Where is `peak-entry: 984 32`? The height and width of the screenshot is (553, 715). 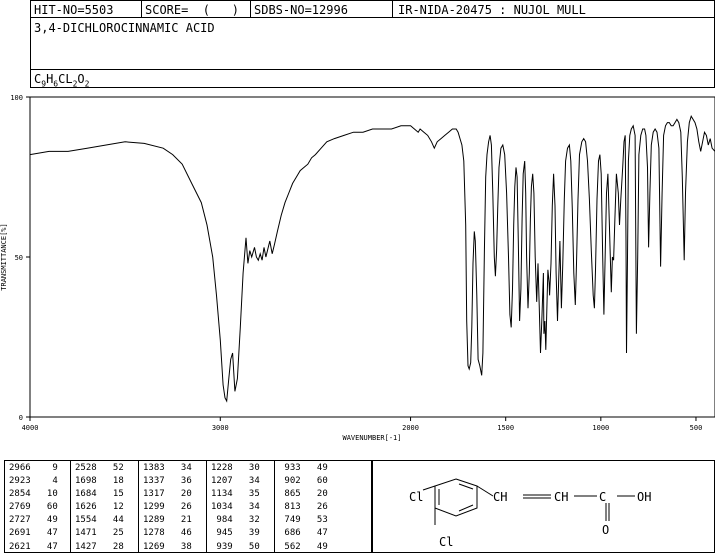 peak-entry: 984 32 is located at coordinates (235, 520).